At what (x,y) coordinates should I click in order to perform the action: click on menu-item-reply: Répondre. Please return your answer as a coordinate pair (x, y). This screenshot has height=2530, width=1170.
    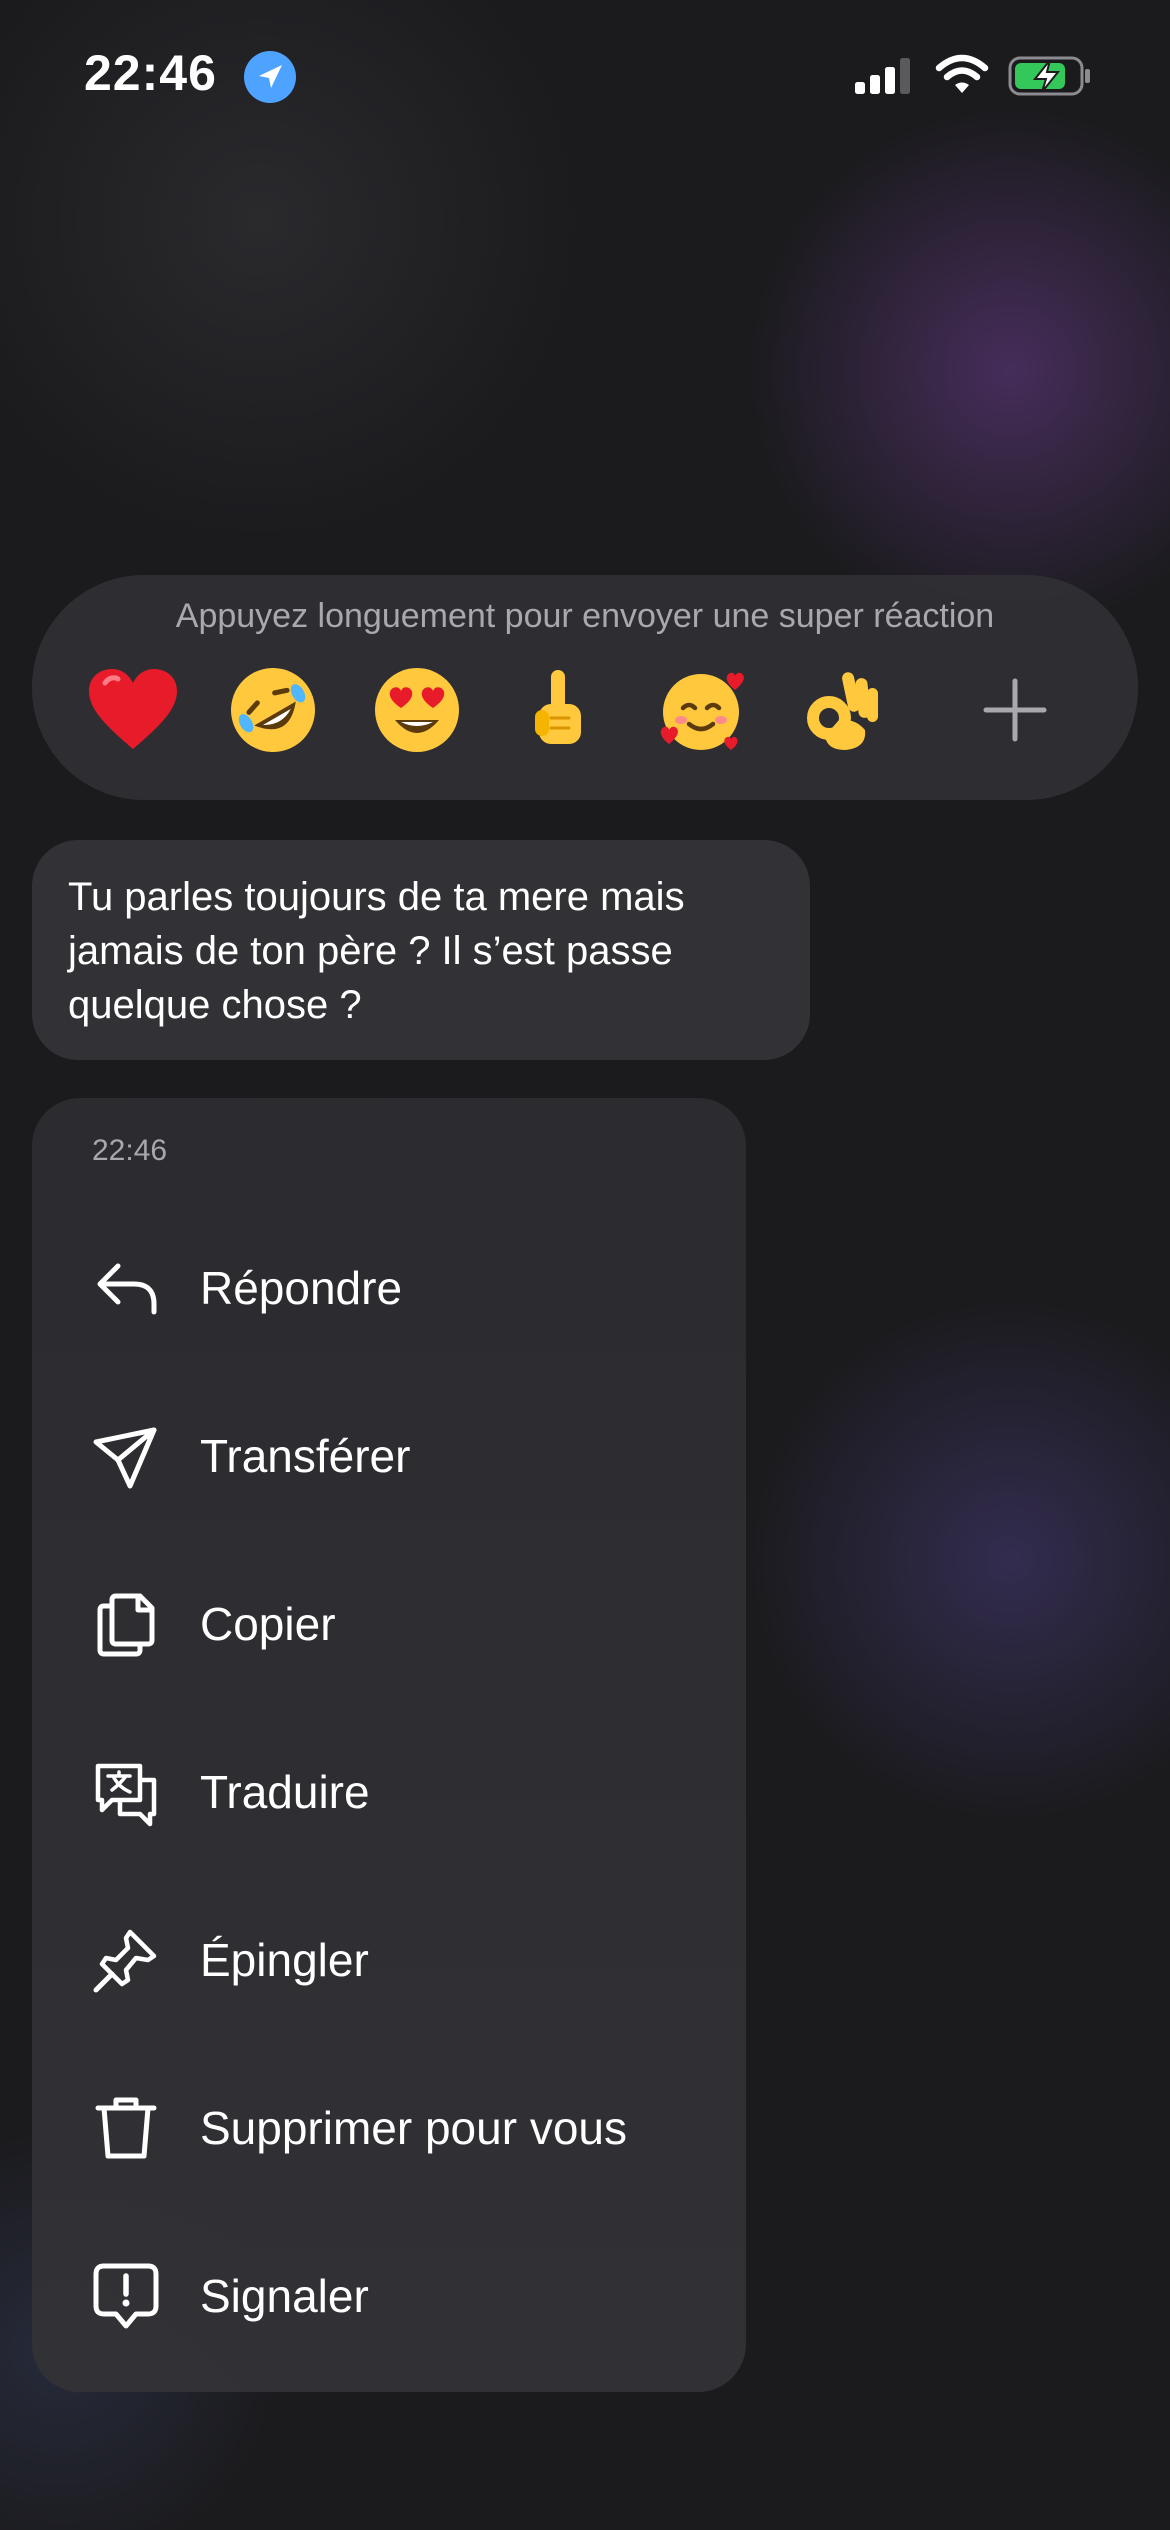
    Looking at the image, I should click on (389, 1288).